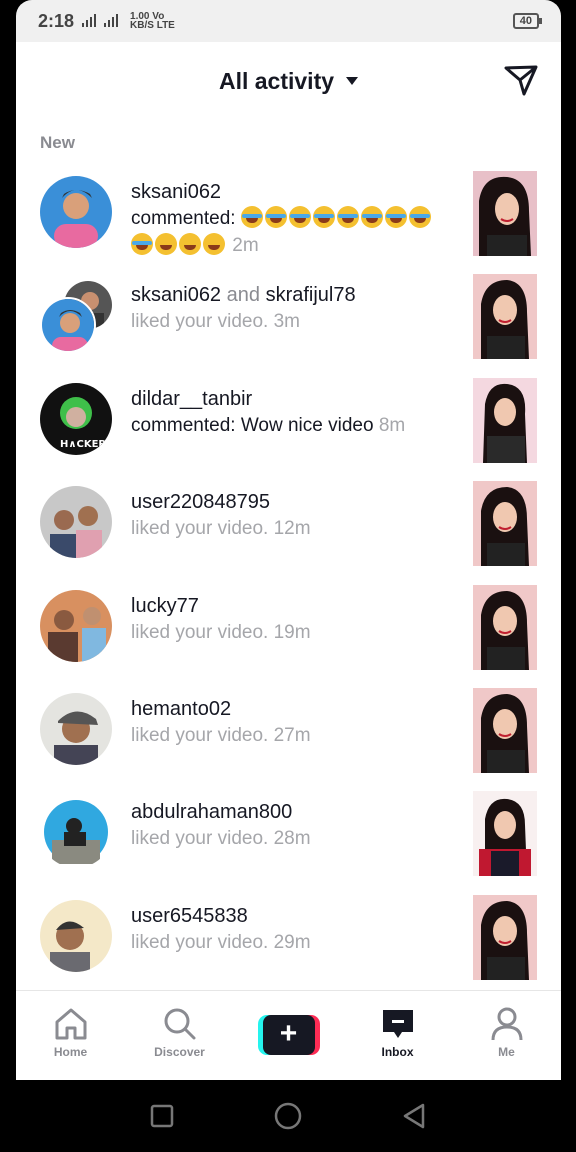 This screenshot has height=1152, width=576. I want to click on tab-me: Me, so click(506, 1035).